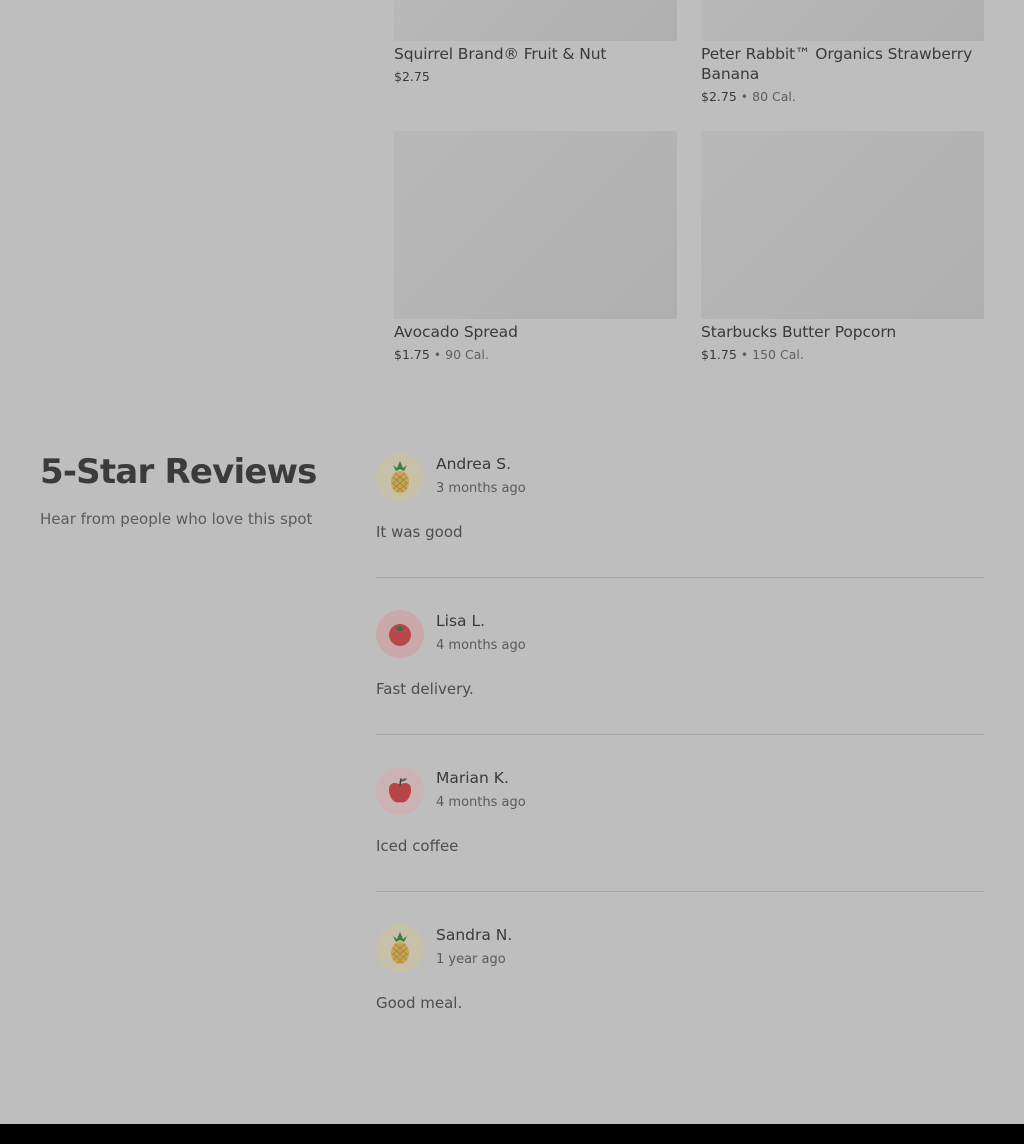 This screenshot has width=1024, height=1144. I want to click on product-meta: $2.75, so click(535, 77).